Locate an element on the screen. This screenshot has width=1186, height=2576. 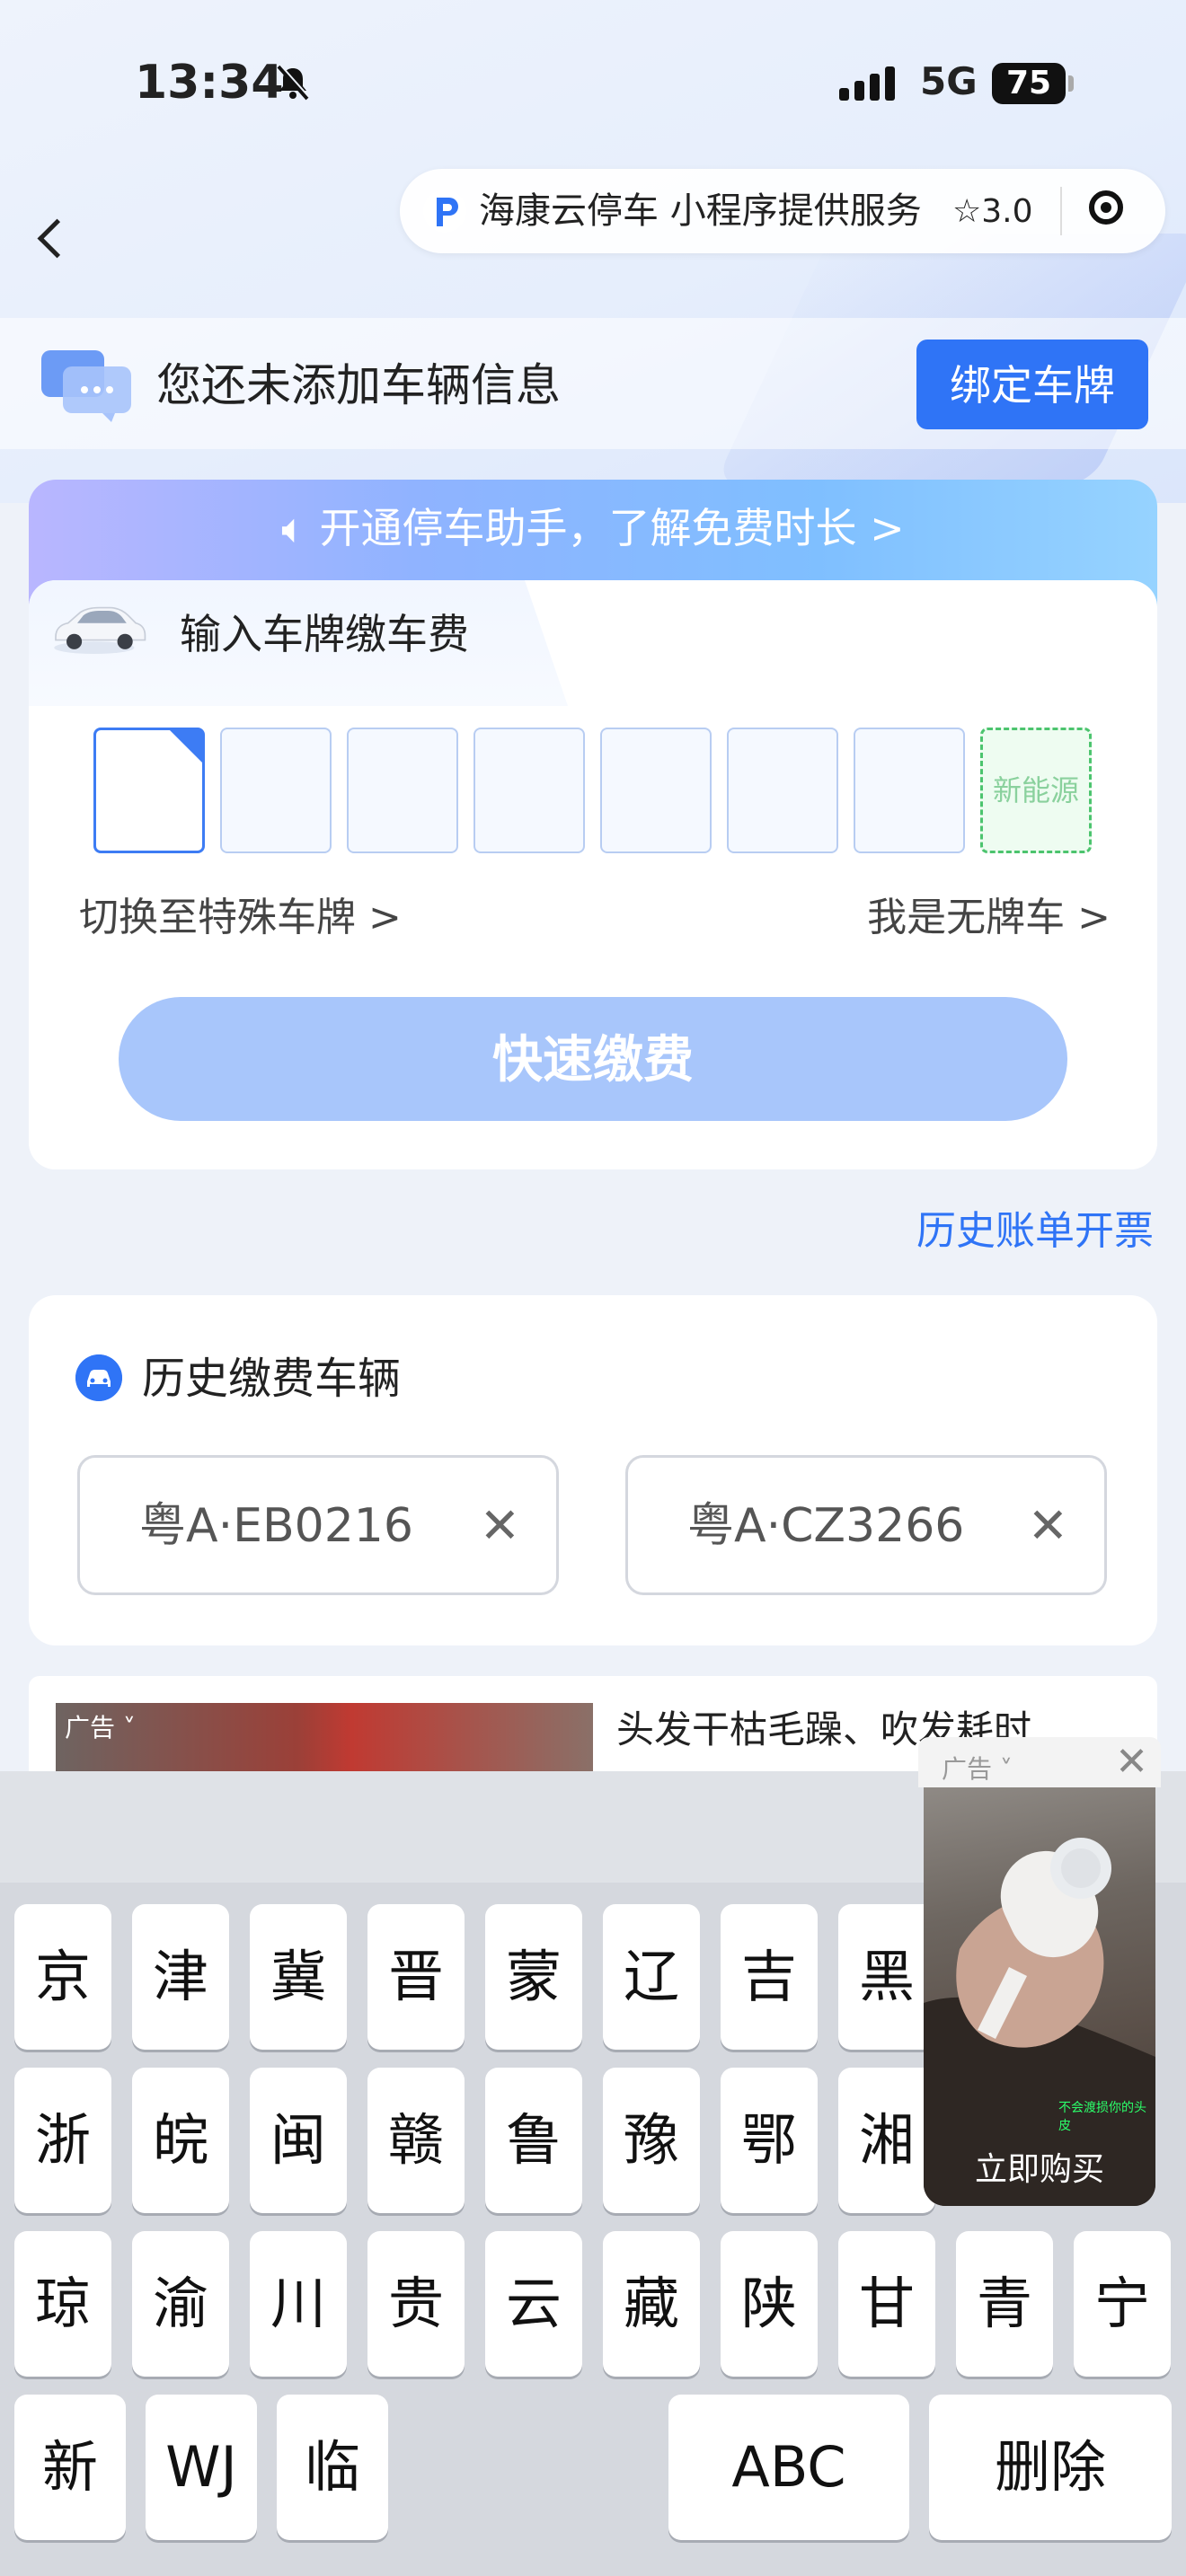
keyboard-key: 宁 is located at coordinates (1122, 2304).